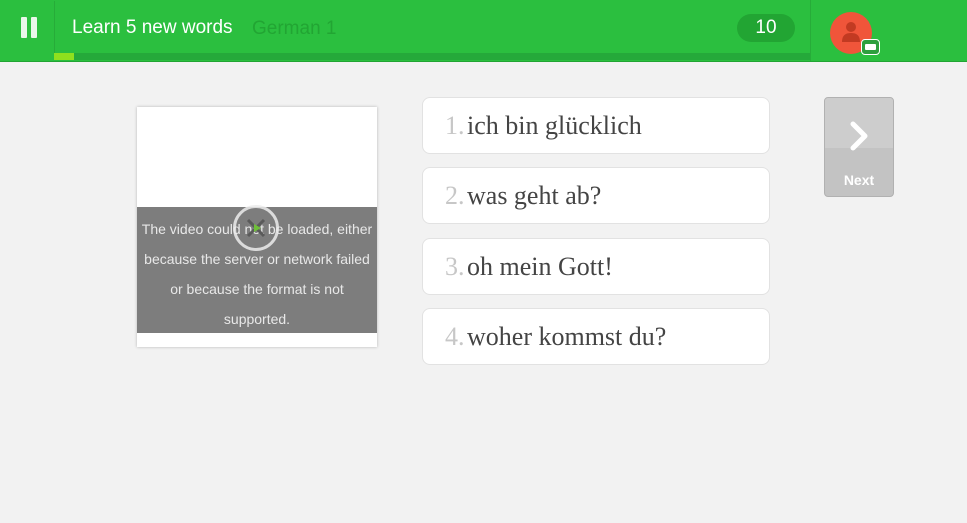  What do you see at coordinates (294, 28) in the screenshot?
I see `course-name: German 1` at bounding box center [294, 28].